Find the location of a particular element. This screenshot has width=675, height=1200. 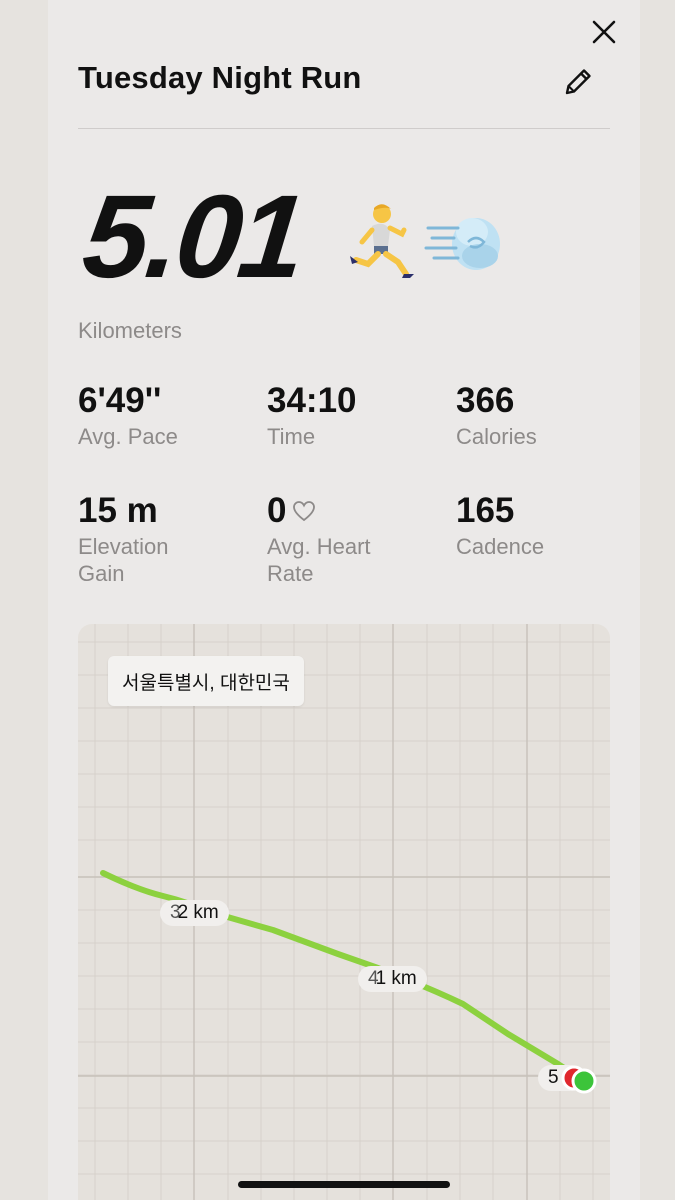

stat-label: Time is located at coordinates (291, 436).